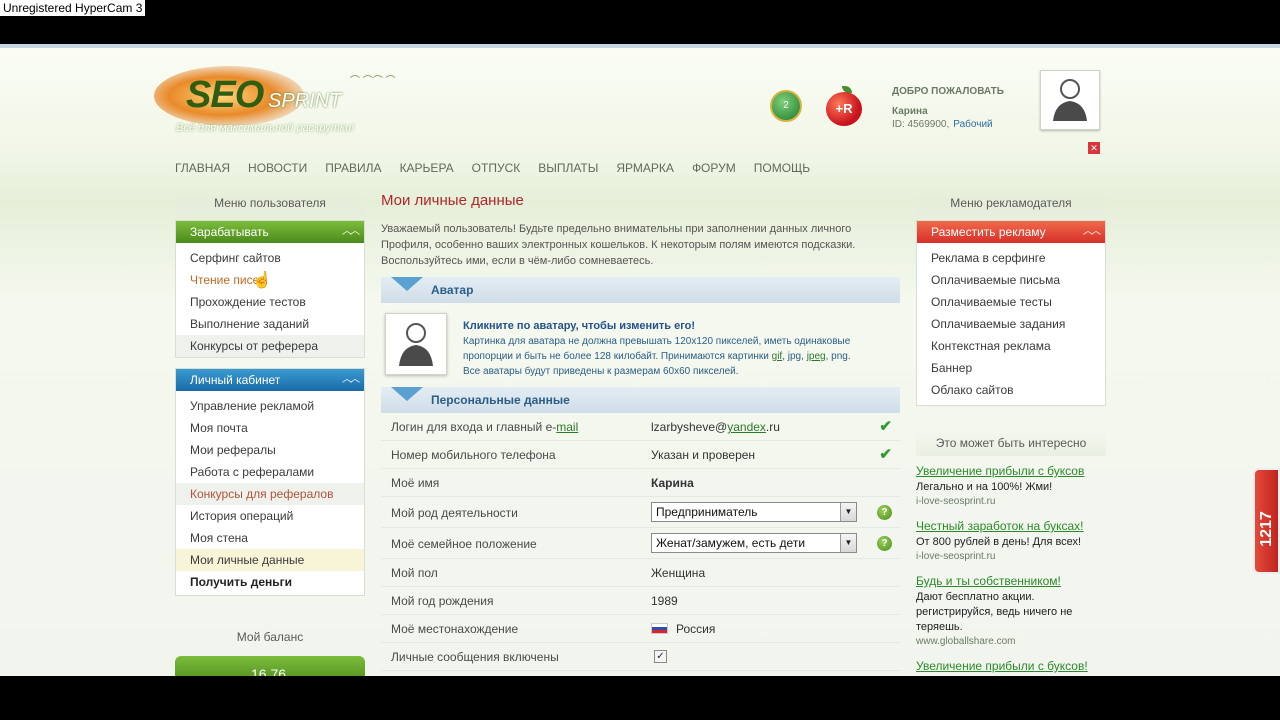 This screenshot has width=1280, height=720. What do you see at coordinates (277, 168) in the screenshot?
I see `nav-news: НОВОСТИ` at bounding box center [277, 168].